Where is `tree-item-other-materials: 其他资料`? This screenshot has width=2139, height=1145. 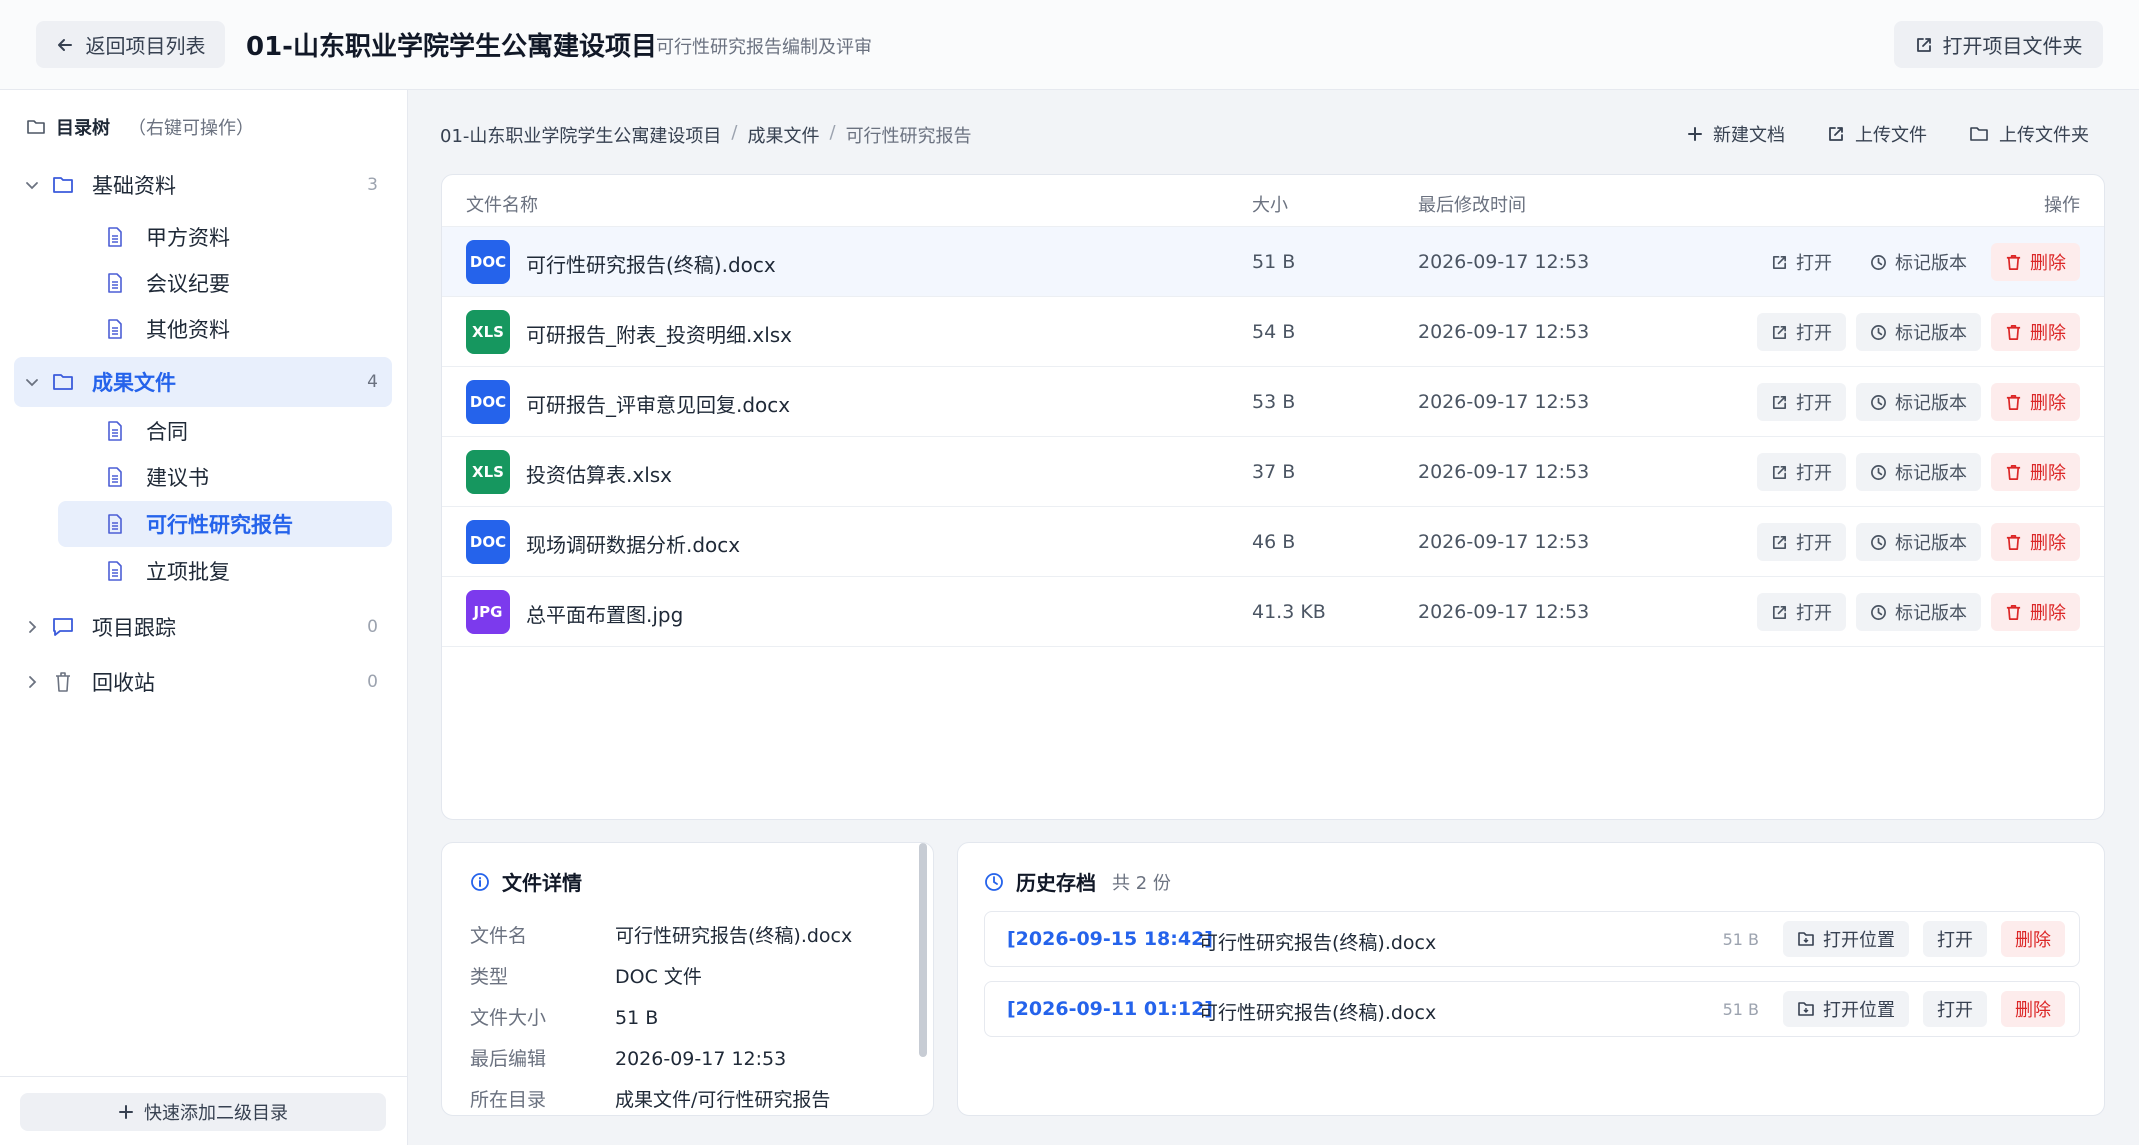
tree-item-other-materials: 其他资料 is located at coordinates (225, 329).